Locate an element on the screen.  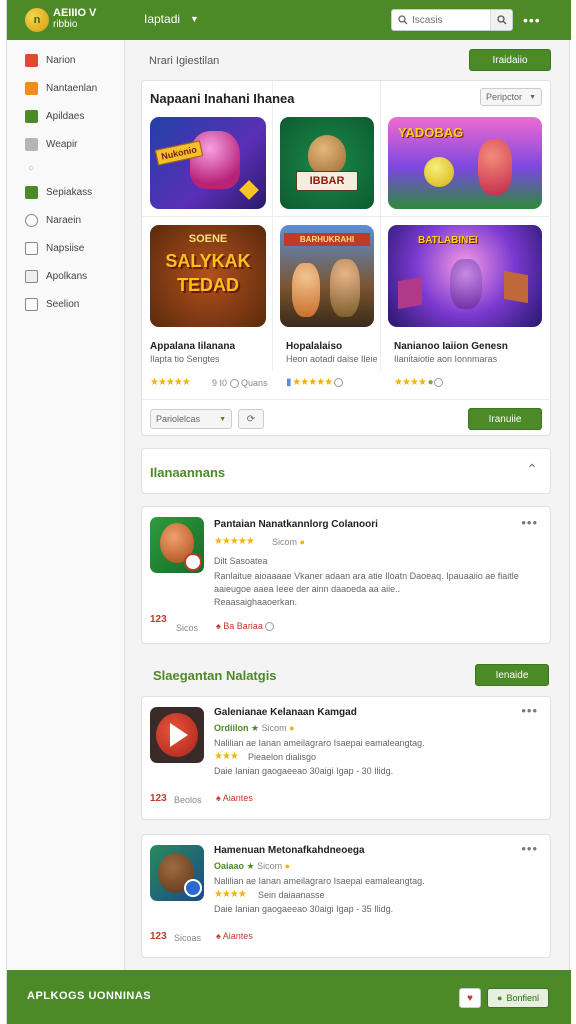
search-input is located at coordinates (449, 20).